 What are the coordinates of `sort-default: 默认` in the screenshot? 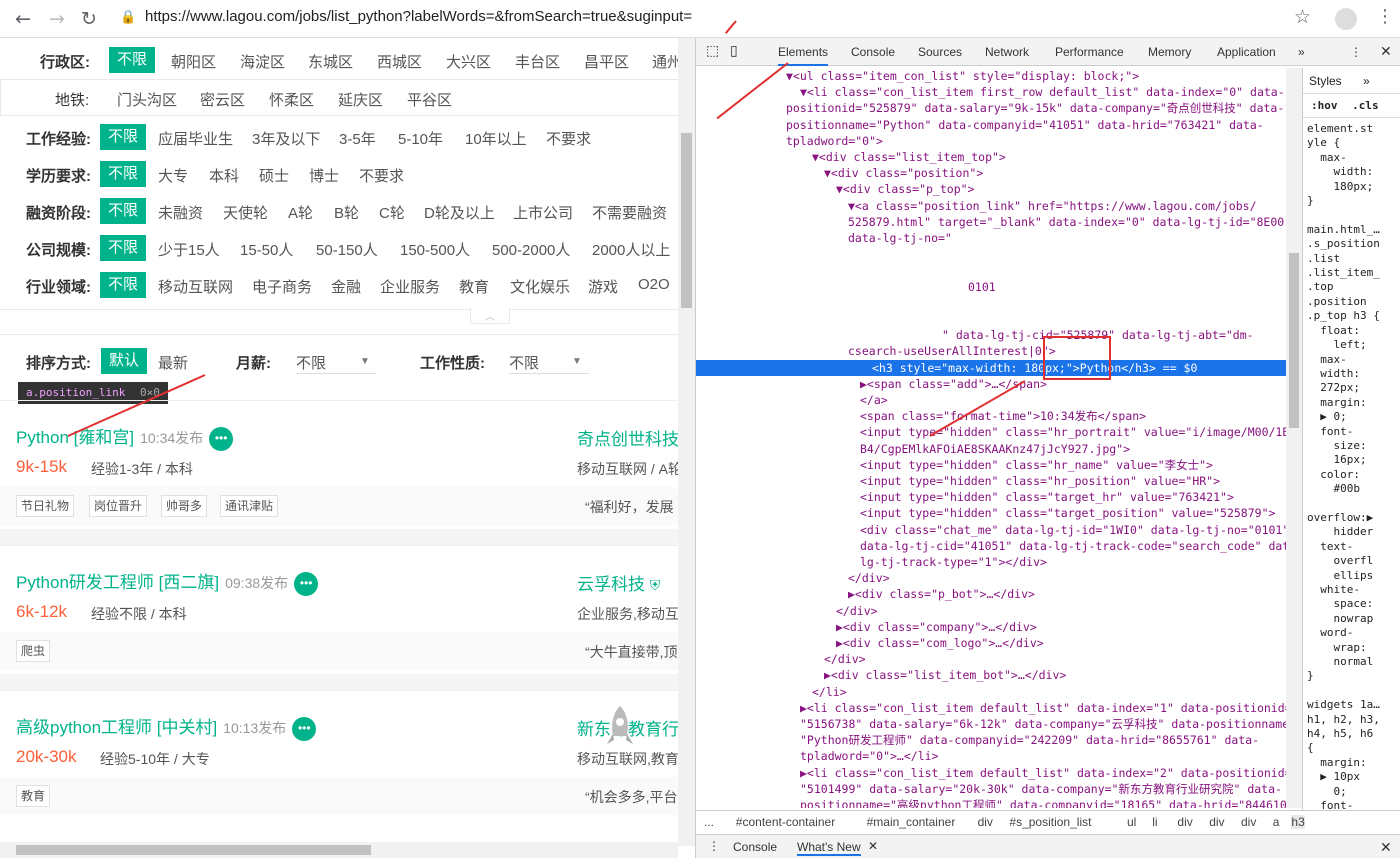 It's located at (124, 361).